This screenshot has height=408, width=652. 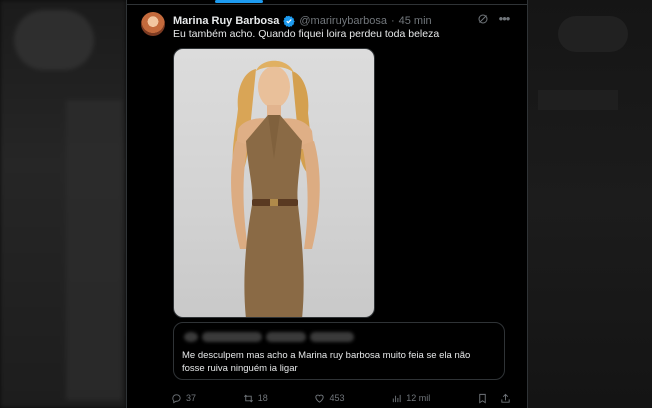 I want to click on action-bar: 37 18 453 12 mil, so click(x=341, y=398).